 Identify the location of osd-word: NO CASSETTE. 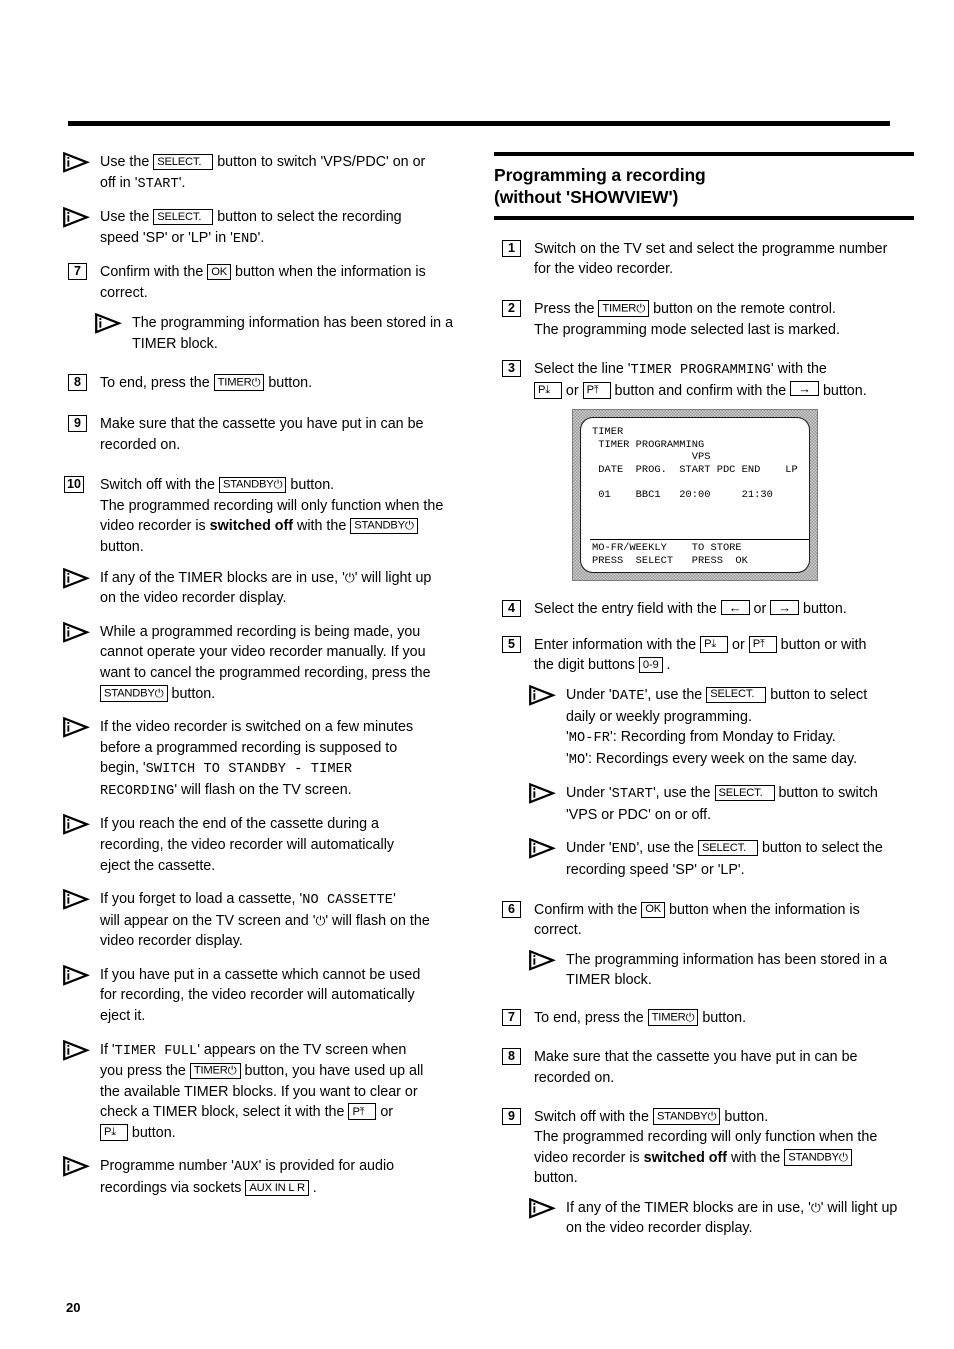
(348, 901).